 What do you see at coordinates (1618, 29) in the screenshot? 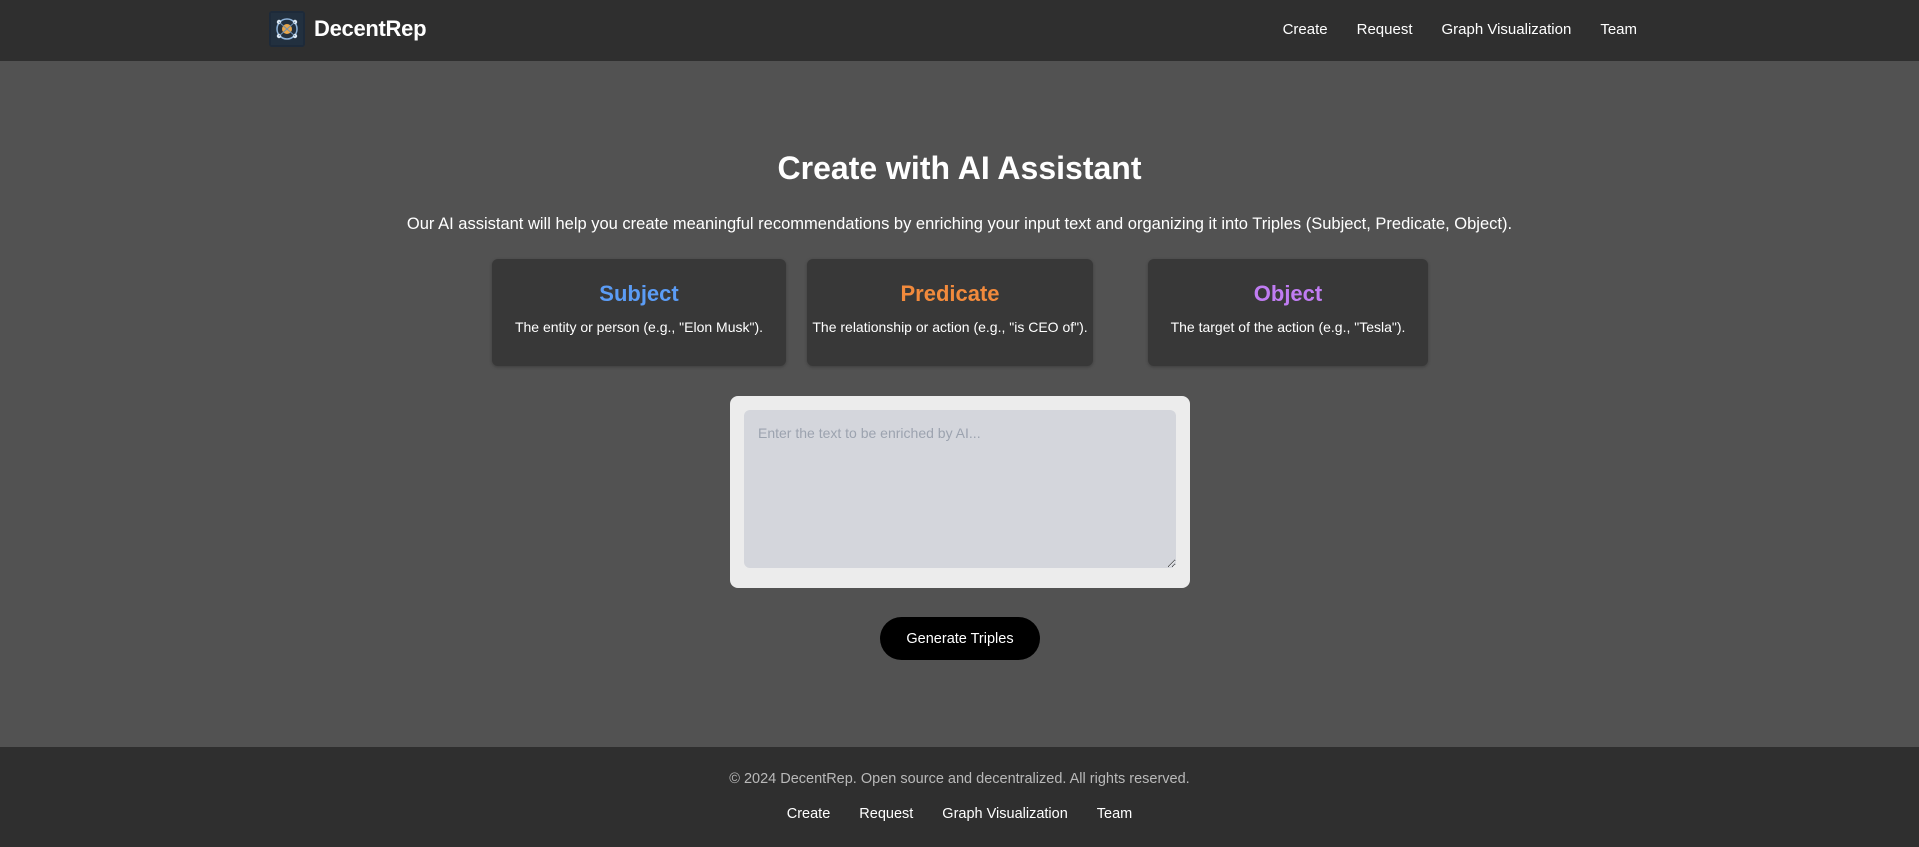
I see `nav-team-link: Team` at bounding box center [1618, 29].